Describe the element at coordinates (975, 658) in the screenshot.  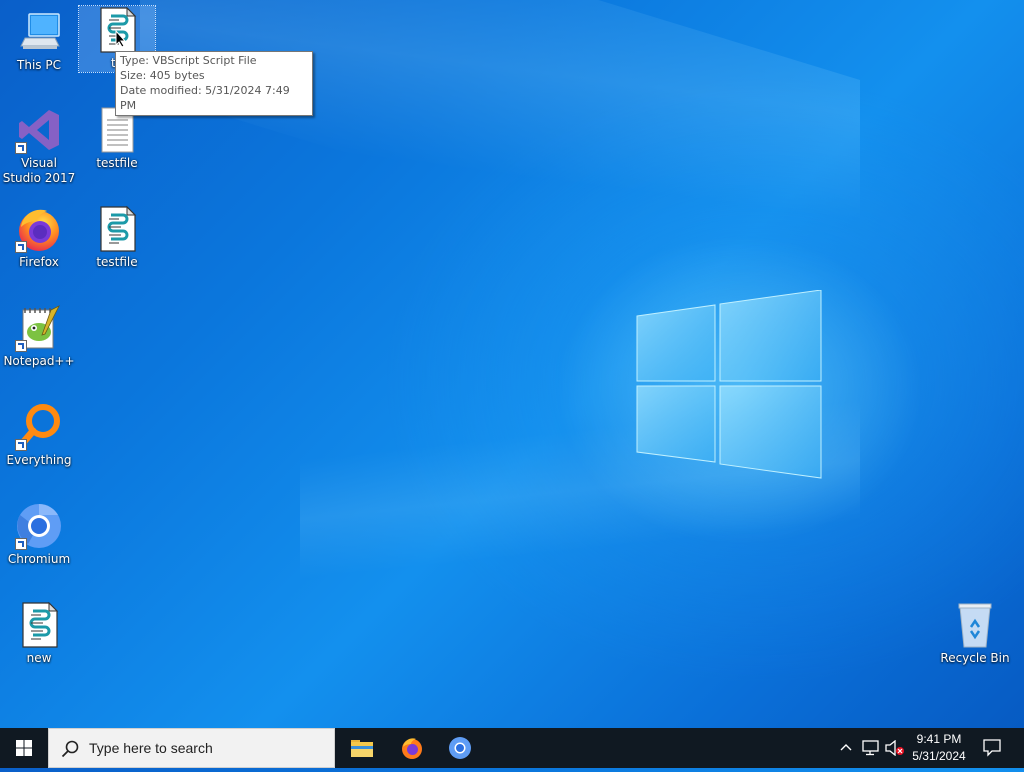
I see `icon-label: Recycle Bin` at that location.